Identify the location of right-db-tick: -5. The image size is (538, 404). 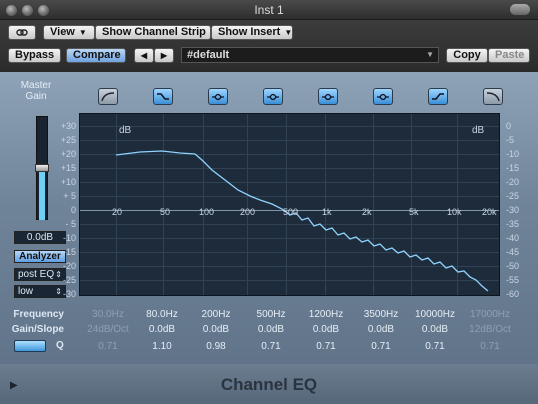
(510, 140).